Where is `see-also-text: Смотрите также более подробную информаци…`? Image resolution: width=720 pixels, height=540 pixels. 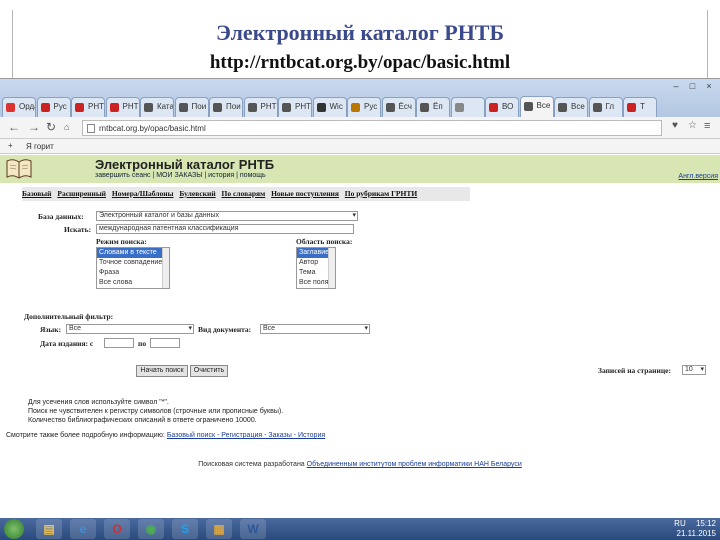 see-also-text: Смотрите также более подробную информаци… is located at coordinates (85, 435).